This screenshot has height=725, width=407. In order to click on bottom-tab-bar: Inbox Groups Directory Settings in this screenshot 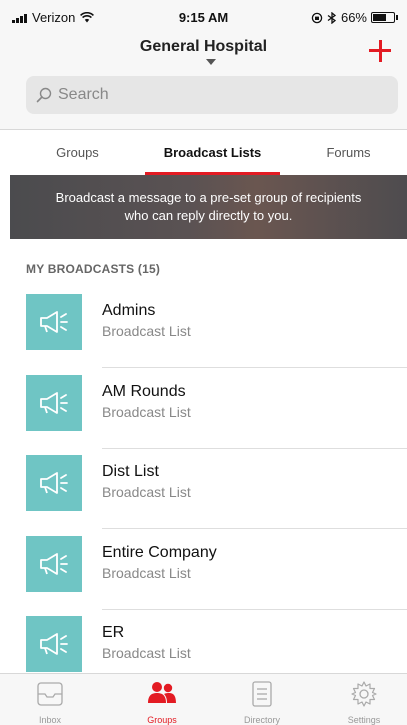, I will do `click(203, 699)`.